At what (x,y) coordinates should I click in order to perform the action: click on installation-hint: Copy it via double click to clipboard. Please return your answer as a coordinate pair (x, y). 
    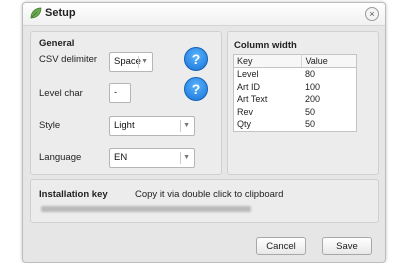
    Looking at the image, I should click on (209, 194).